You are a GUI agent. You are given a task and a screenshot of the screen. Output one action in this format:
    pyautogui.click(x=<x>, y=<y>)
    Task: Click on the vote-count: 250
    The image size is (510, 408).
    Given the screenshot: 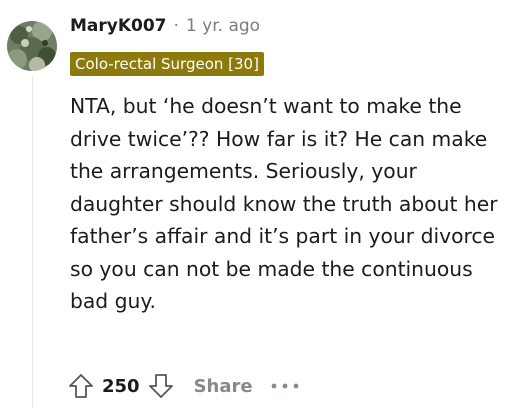 What is the action you would take?
    pyautogui.click(x=121, y=386)
    